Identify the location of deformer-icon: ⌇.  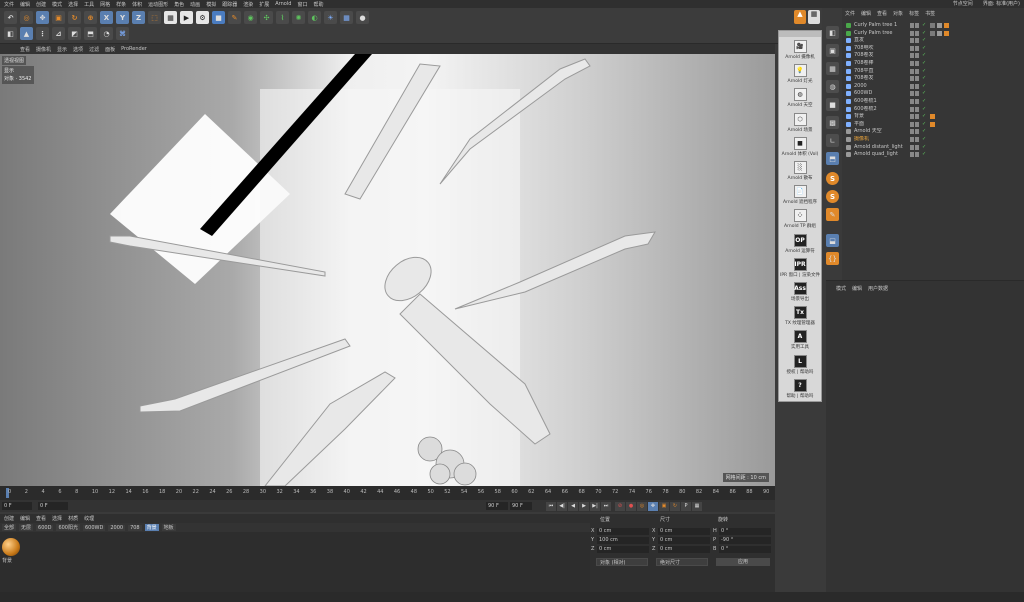
(282, 17).